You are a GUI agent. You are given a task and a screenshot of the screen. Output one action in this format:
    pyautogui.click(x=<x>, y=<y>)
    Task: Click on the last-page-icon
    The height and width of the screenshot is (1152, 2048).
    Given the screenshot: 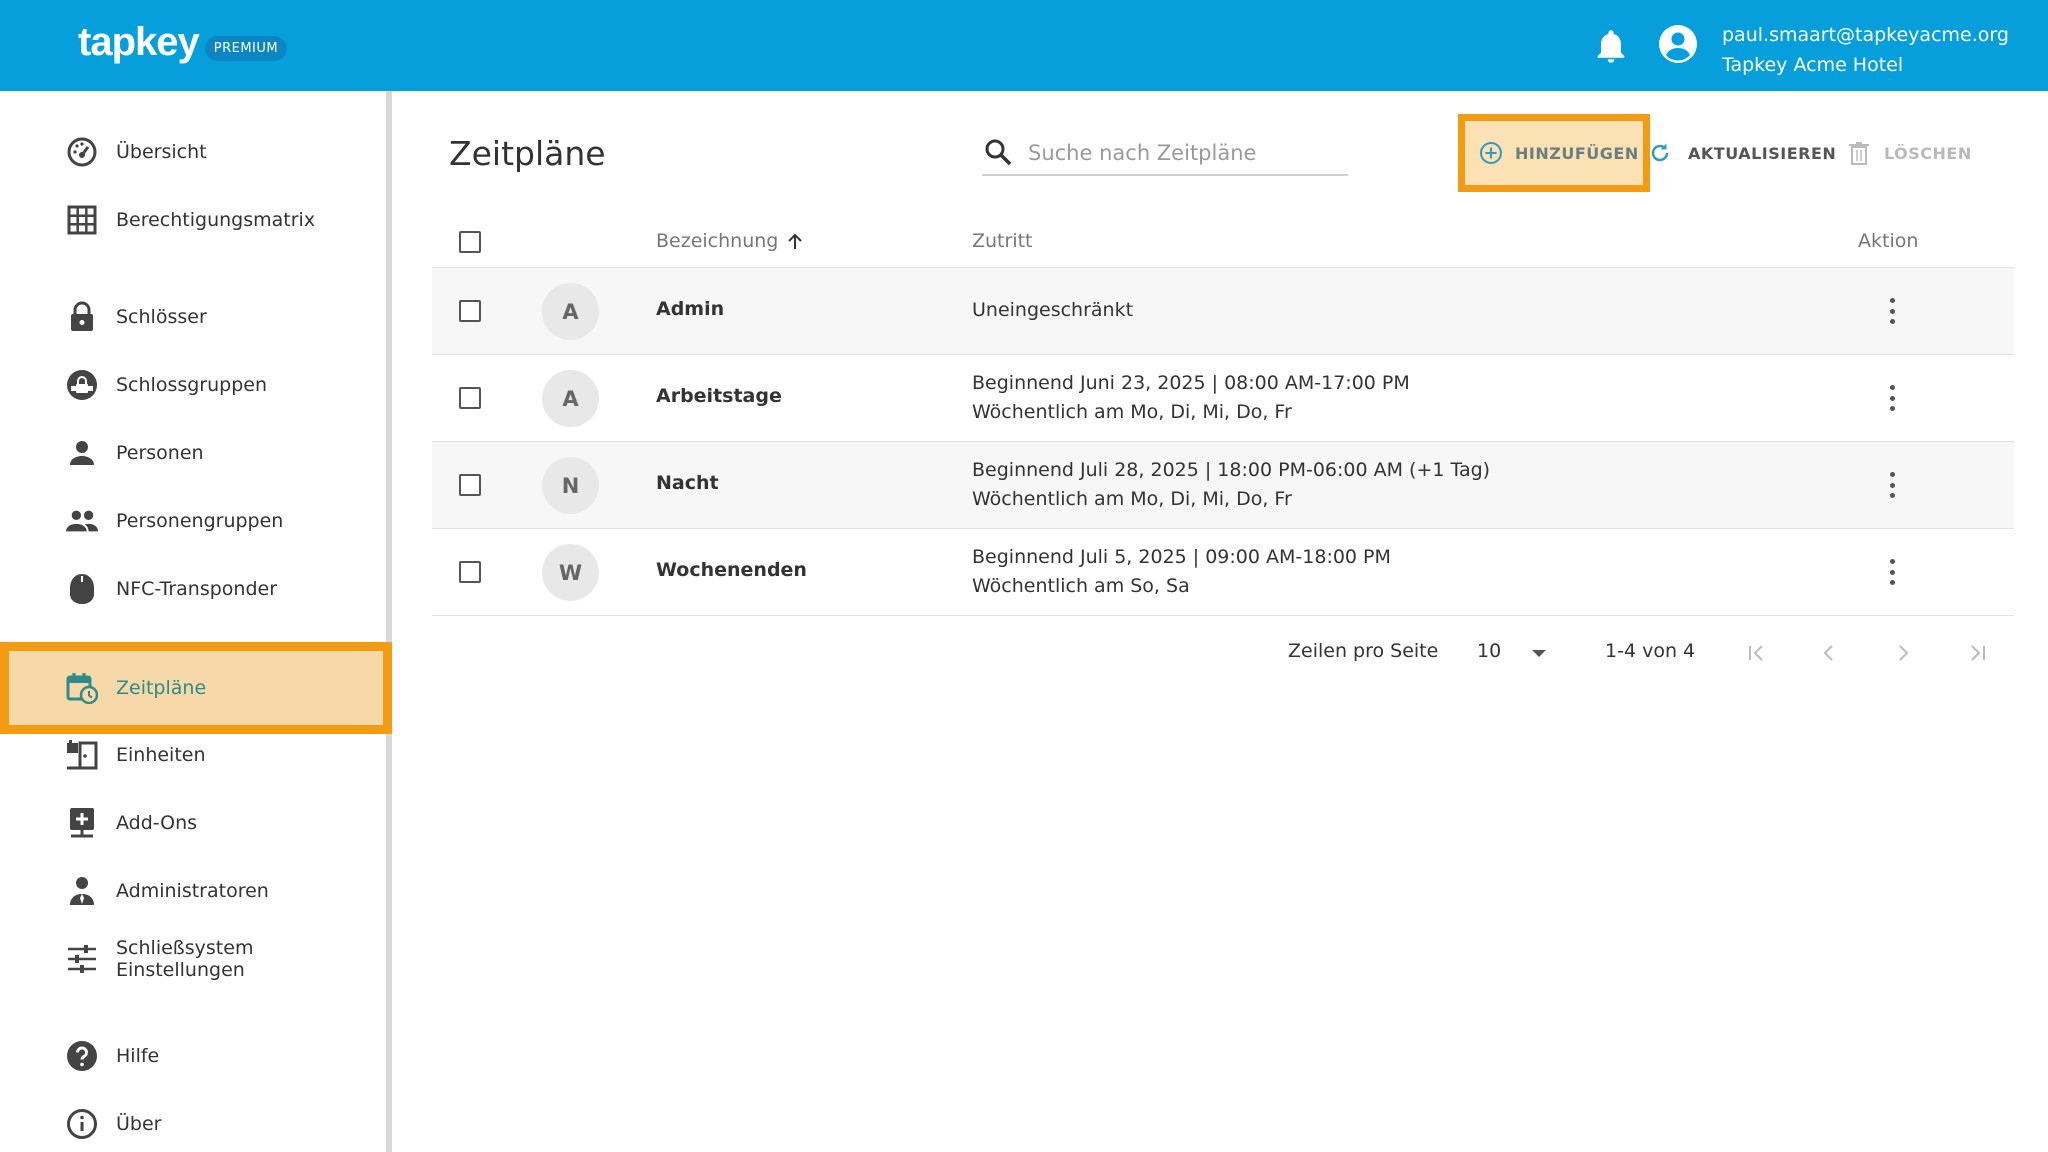 What is the action you would take?
    pyautogui.click(x=1977, y=653)
    